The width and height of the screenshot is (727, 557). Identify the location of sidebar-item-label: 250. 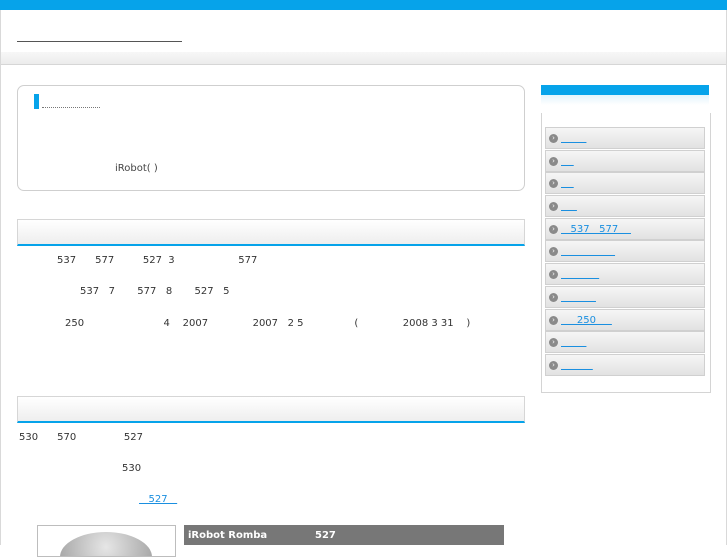
(586, 320).